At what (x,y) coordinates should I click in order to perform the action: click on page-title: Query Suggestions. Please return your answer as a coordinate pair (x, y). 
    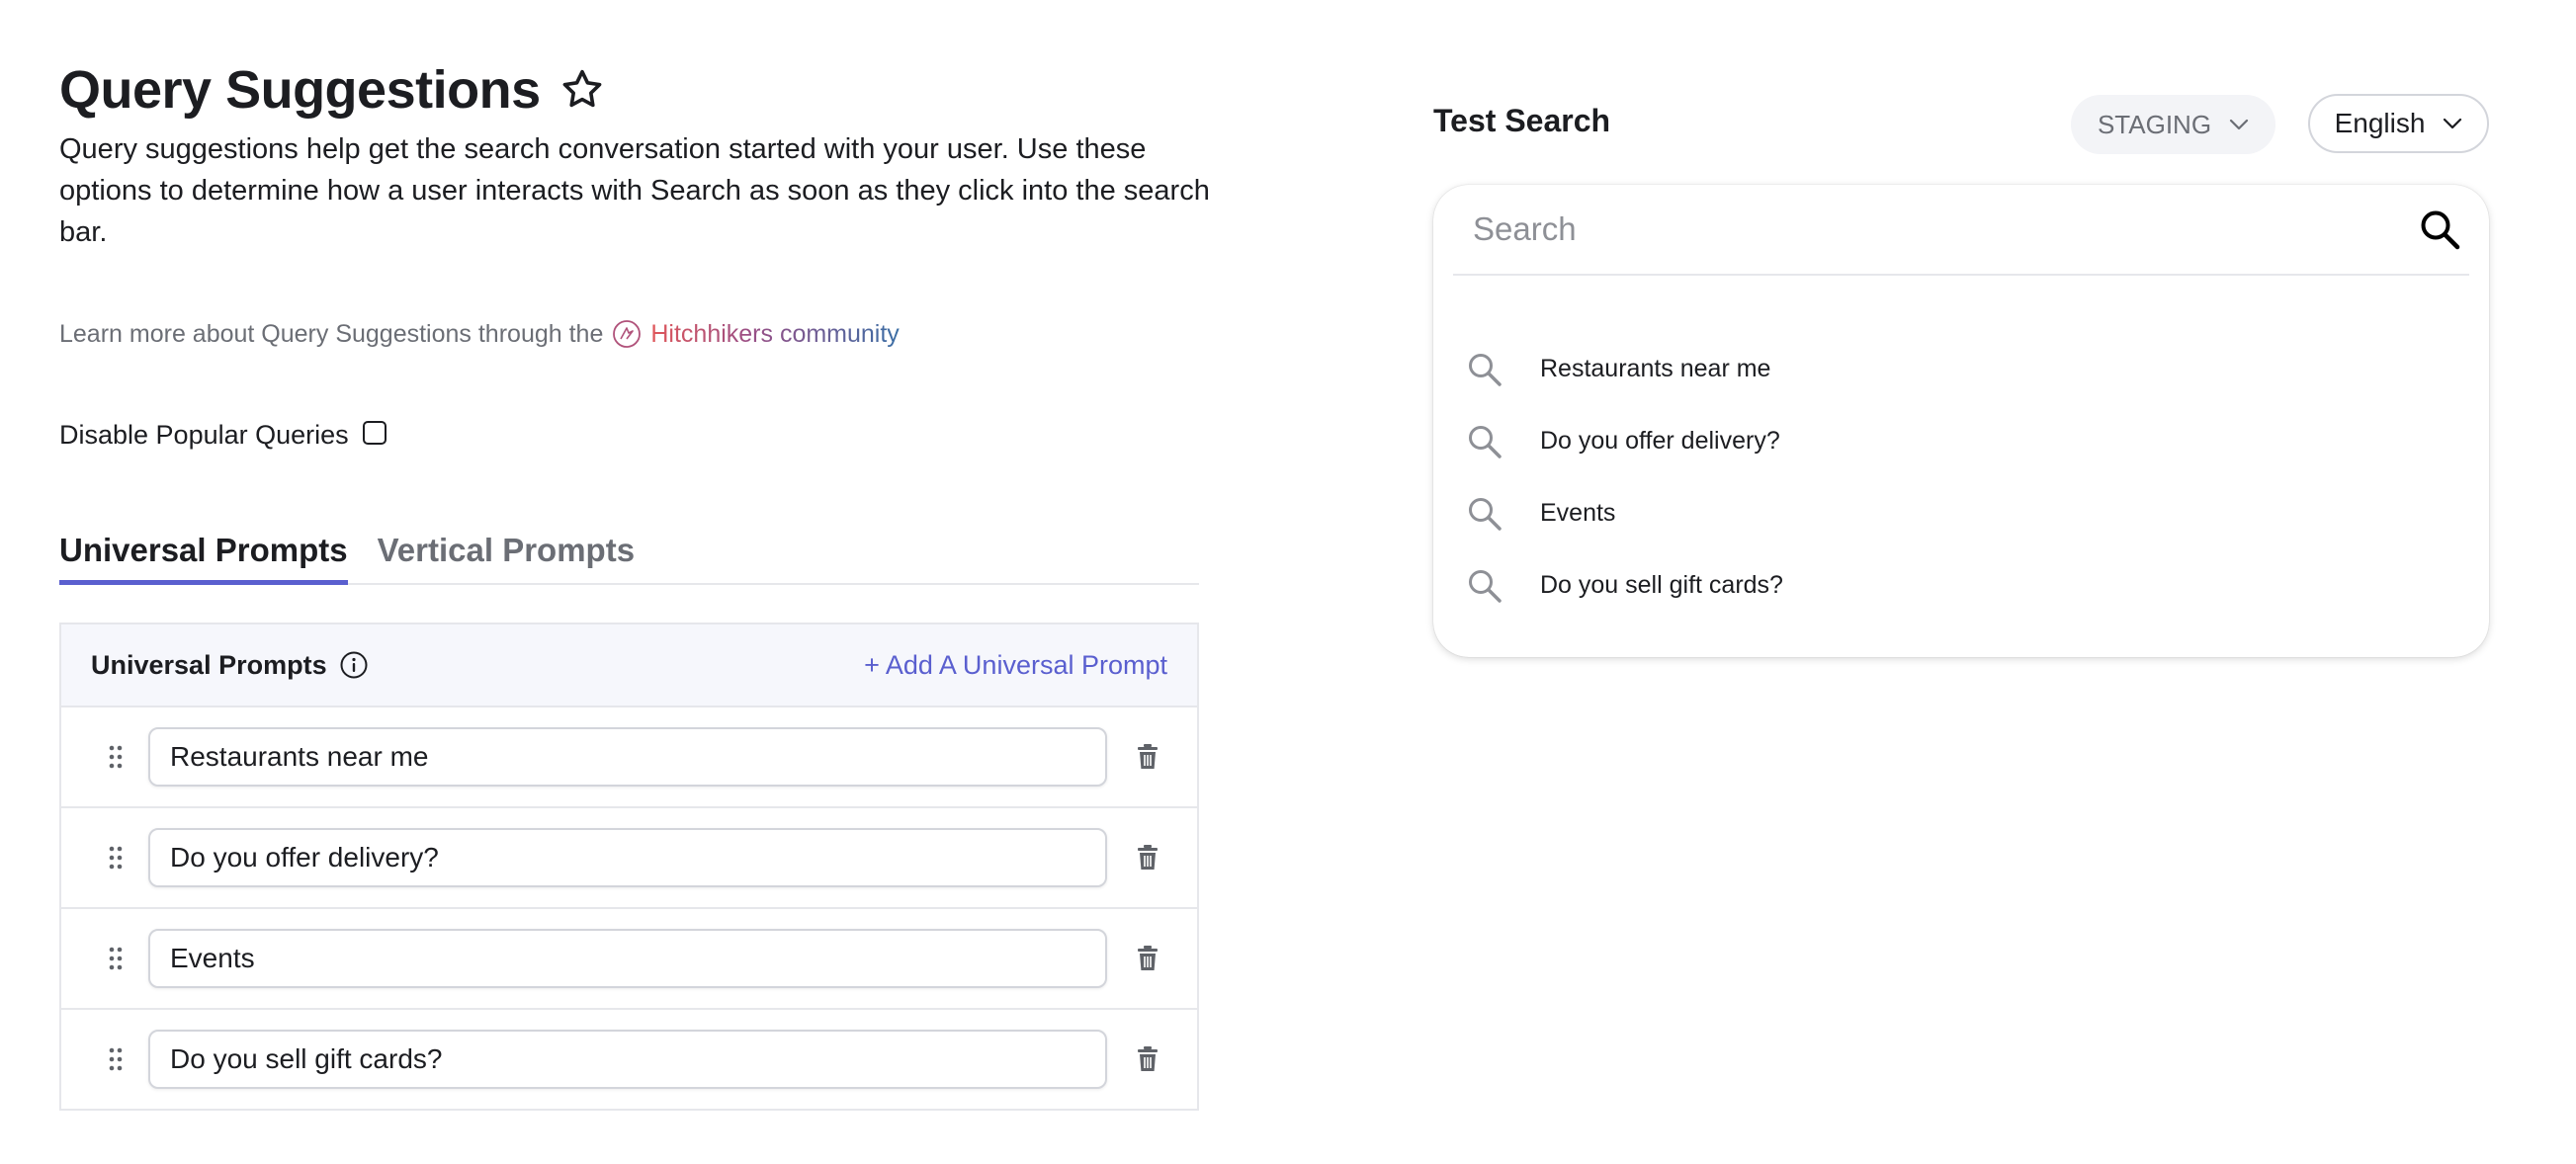
    Looking at the image, I should click on (300, 90).